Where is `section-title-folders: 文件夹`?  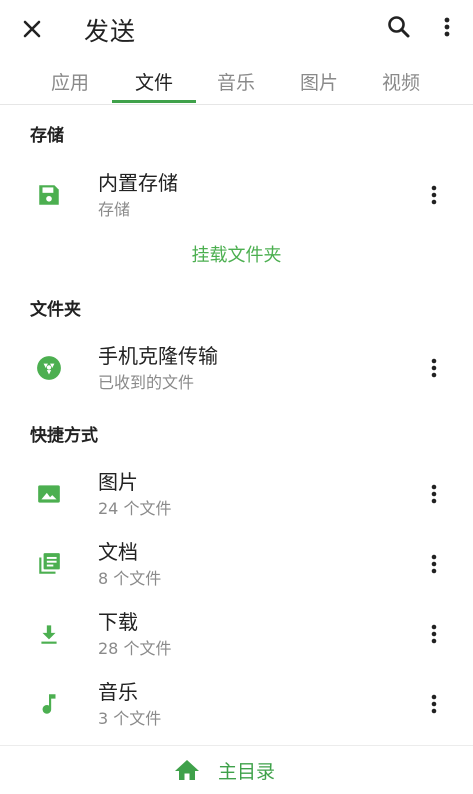 section-title-folders: 文件夹 is located at coordinates (55, 310).